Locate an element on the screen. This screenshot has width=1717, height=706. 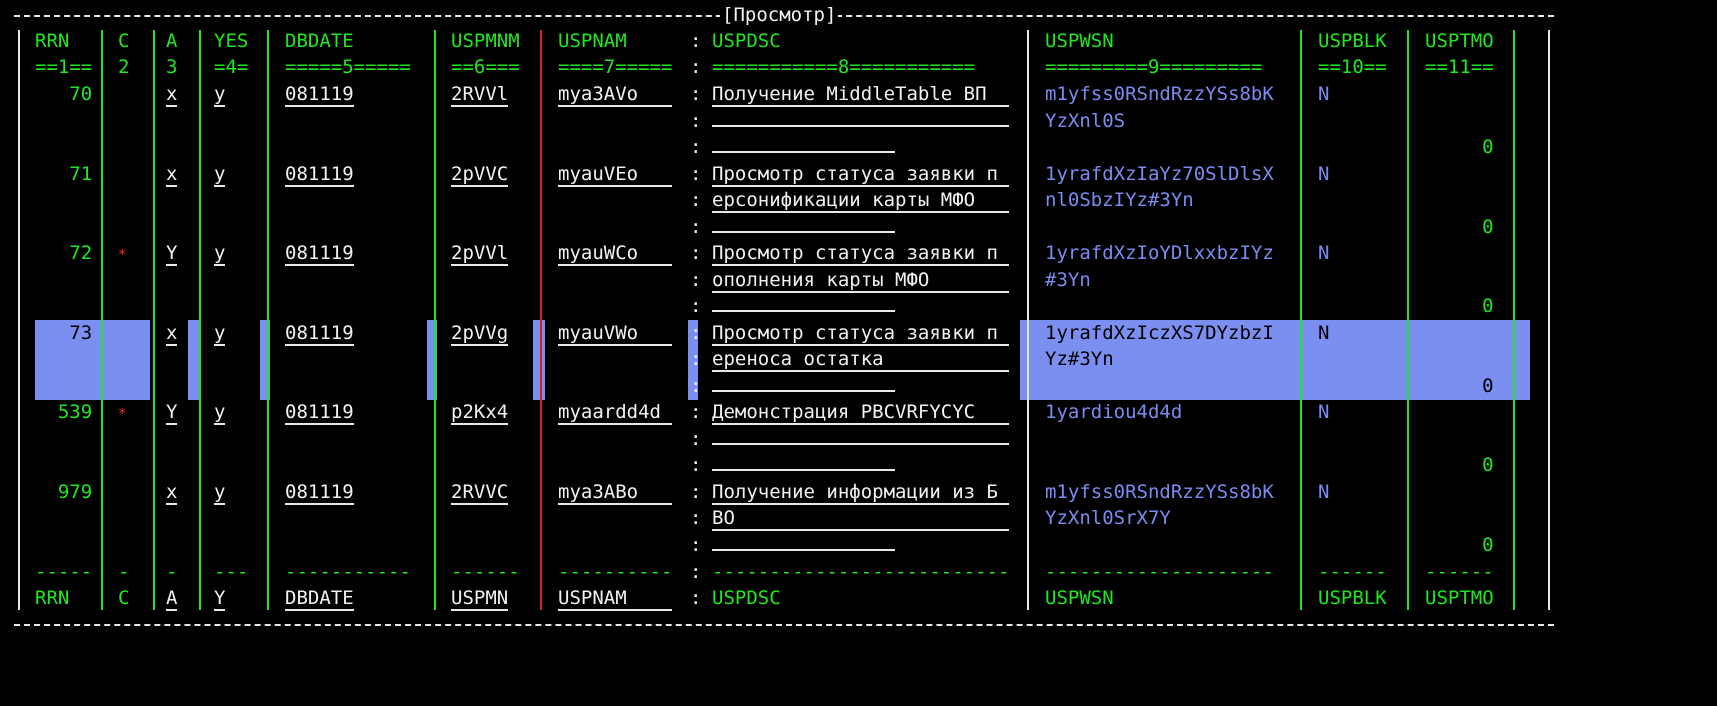
row-field-uspmnm-value: 2RVVC is located at coordinates (480, 493).